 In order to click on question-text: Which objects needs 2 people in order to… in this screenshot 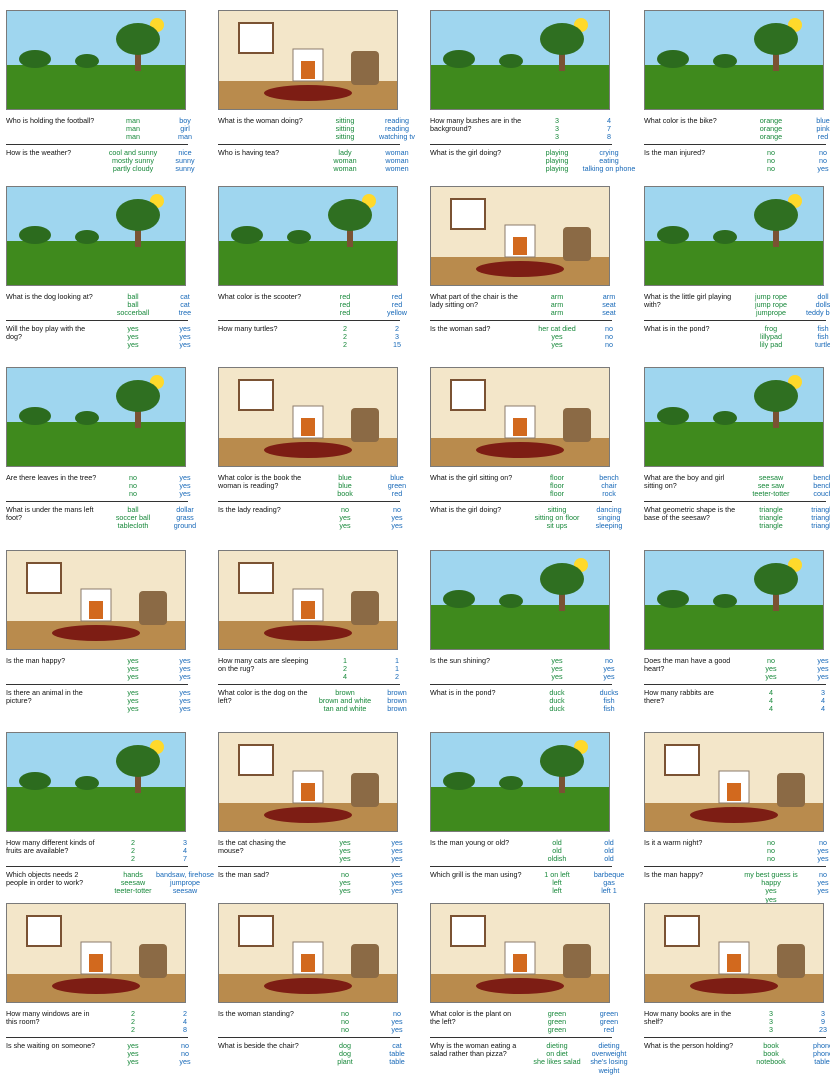, I will do `click(45, 879)`.